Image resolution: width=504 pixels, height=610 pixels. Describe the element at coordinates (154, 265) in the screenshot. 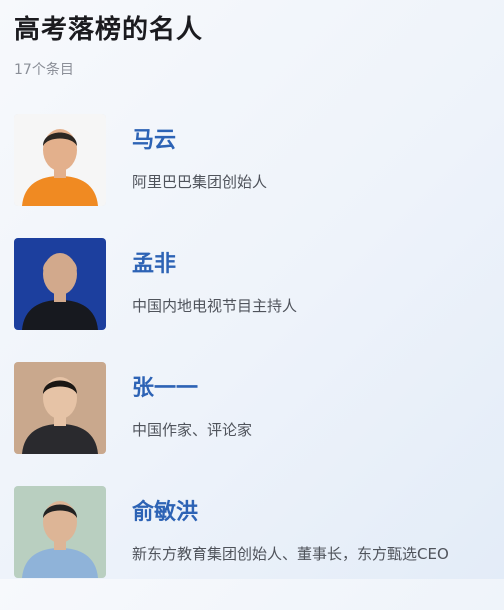

I see `person-name: 孟非` at that location.